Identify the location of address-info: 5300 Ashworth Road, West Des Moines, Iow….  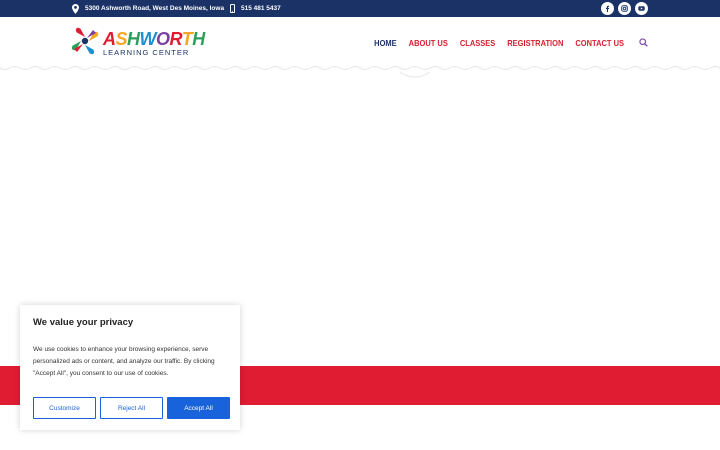
(148, 8).